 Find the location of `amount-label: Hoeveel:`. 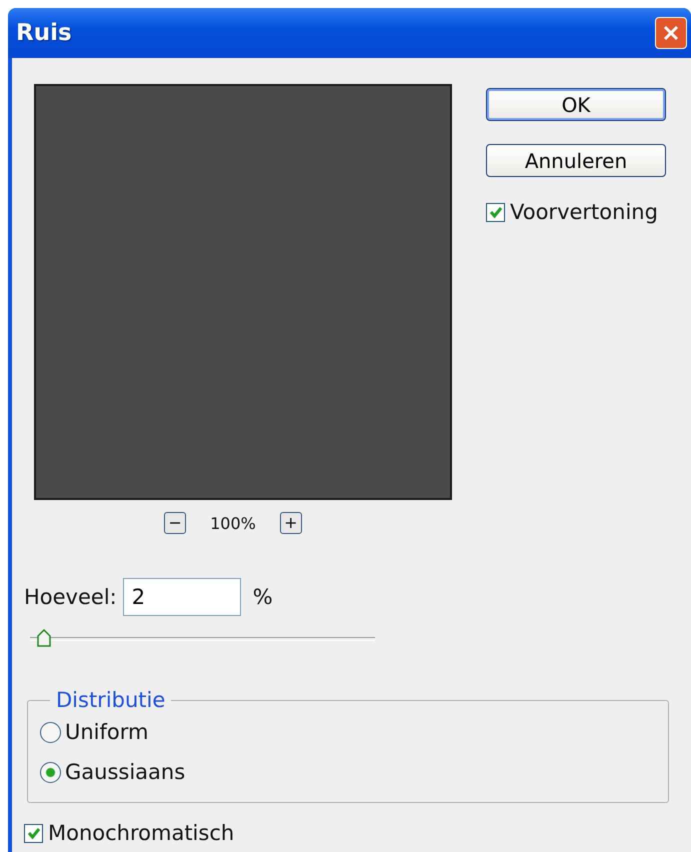

amount-label: Hoeveel: is located at coordinates (70, 597).